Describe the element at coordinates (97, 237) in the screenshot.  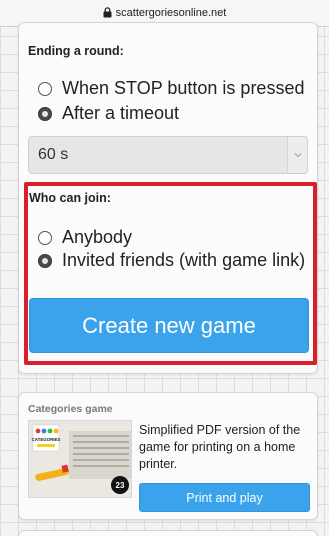
I see `radio-label: Anybody` at that location.